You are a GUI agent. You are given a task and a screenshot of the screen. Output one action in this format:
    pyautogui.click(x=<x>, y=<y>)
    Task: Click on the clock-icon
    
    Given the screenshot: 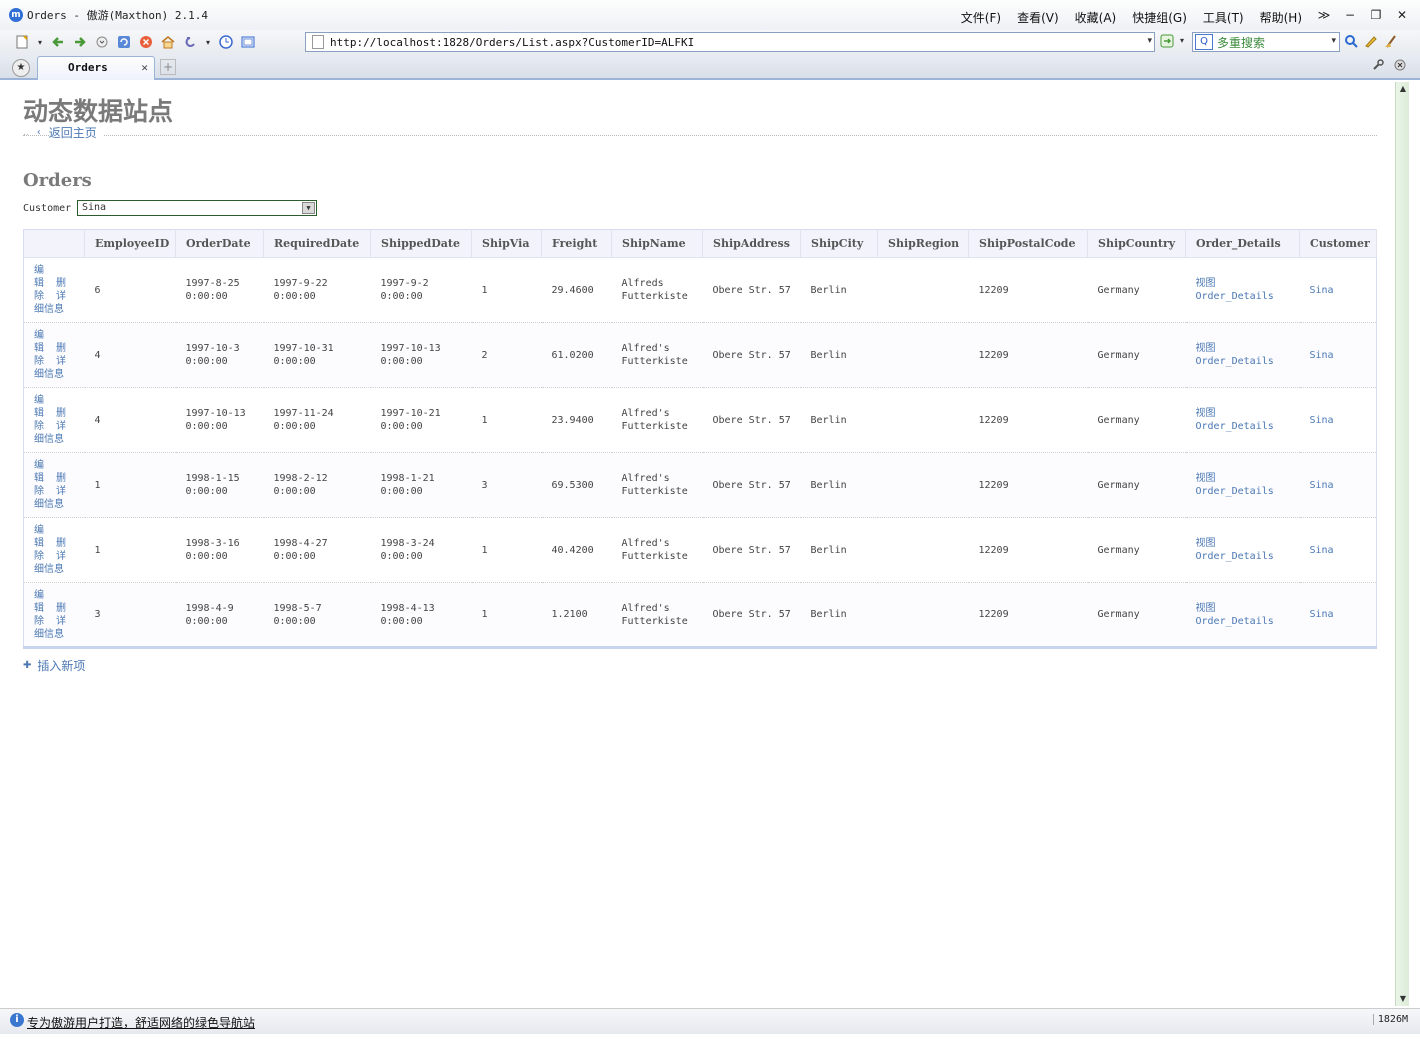 What is the action you would take?
    pyautogui.click(x=226, y=42)
    